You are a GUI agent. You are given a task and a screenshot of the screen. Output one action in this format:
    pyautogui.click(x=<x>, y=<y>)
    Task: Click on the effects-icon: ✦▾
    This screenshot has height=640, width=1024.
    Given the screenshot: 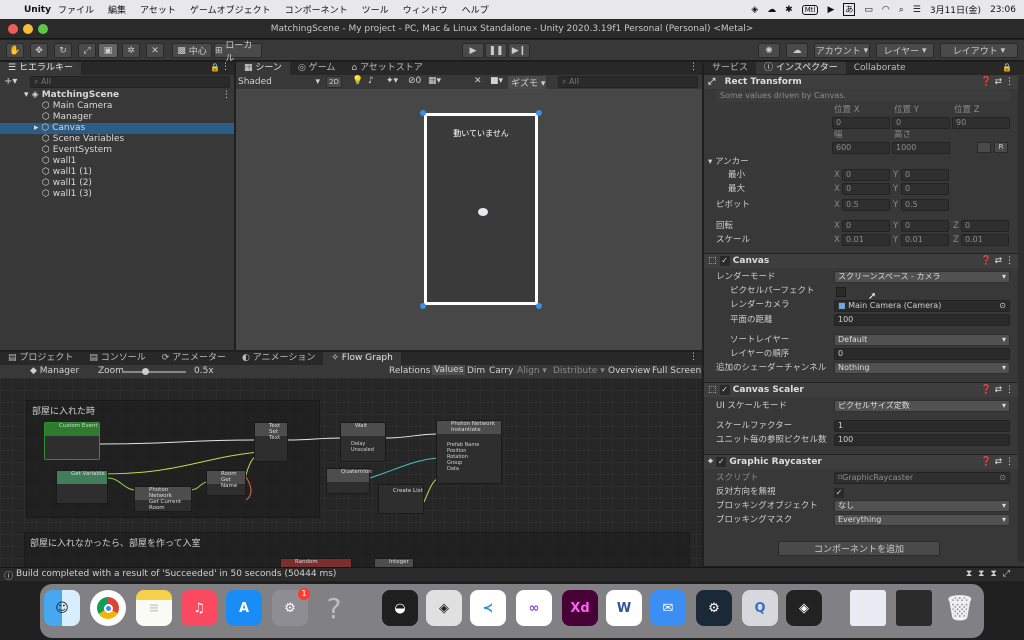 What is the action you would take?
    pyautogui.click(x=392, y=81)
    